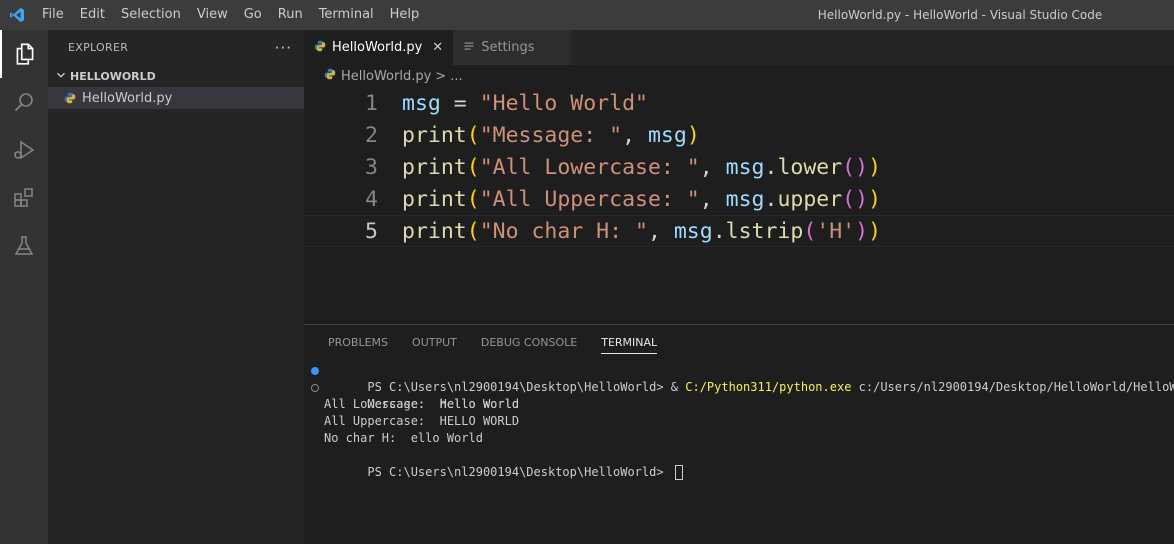 This screenshot has height=544, width=1174. I want to click on testing-icon, so click(24, 246).